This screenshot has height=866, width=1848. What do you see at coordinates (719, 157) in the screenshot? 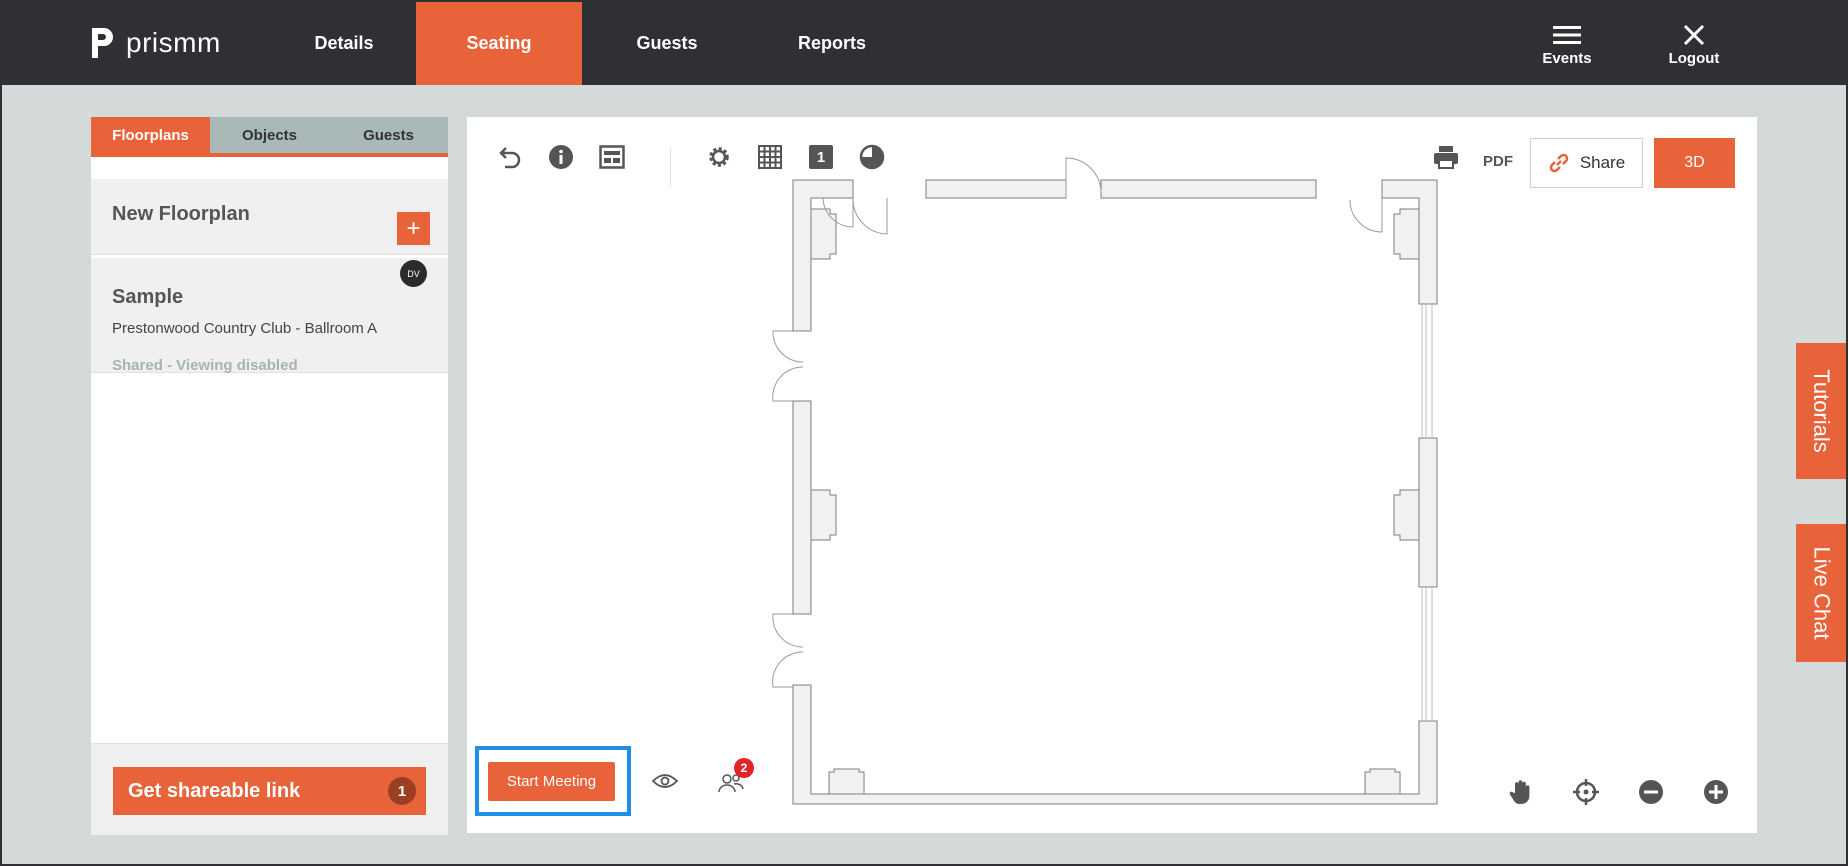
I see `settings-gear-icon` at bounding box center [719, 157].